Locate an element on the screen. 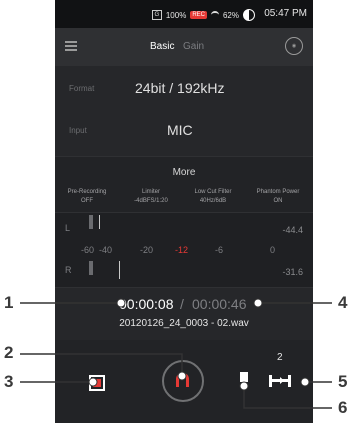  stop-button is located at coordinates (97, 383).